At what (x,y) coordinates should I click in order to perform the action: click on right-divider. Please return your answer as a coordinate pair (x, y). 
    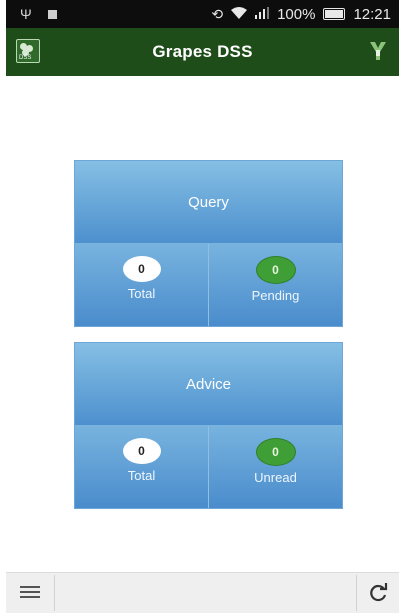
    Looking at the image, I should click on (356, 593).